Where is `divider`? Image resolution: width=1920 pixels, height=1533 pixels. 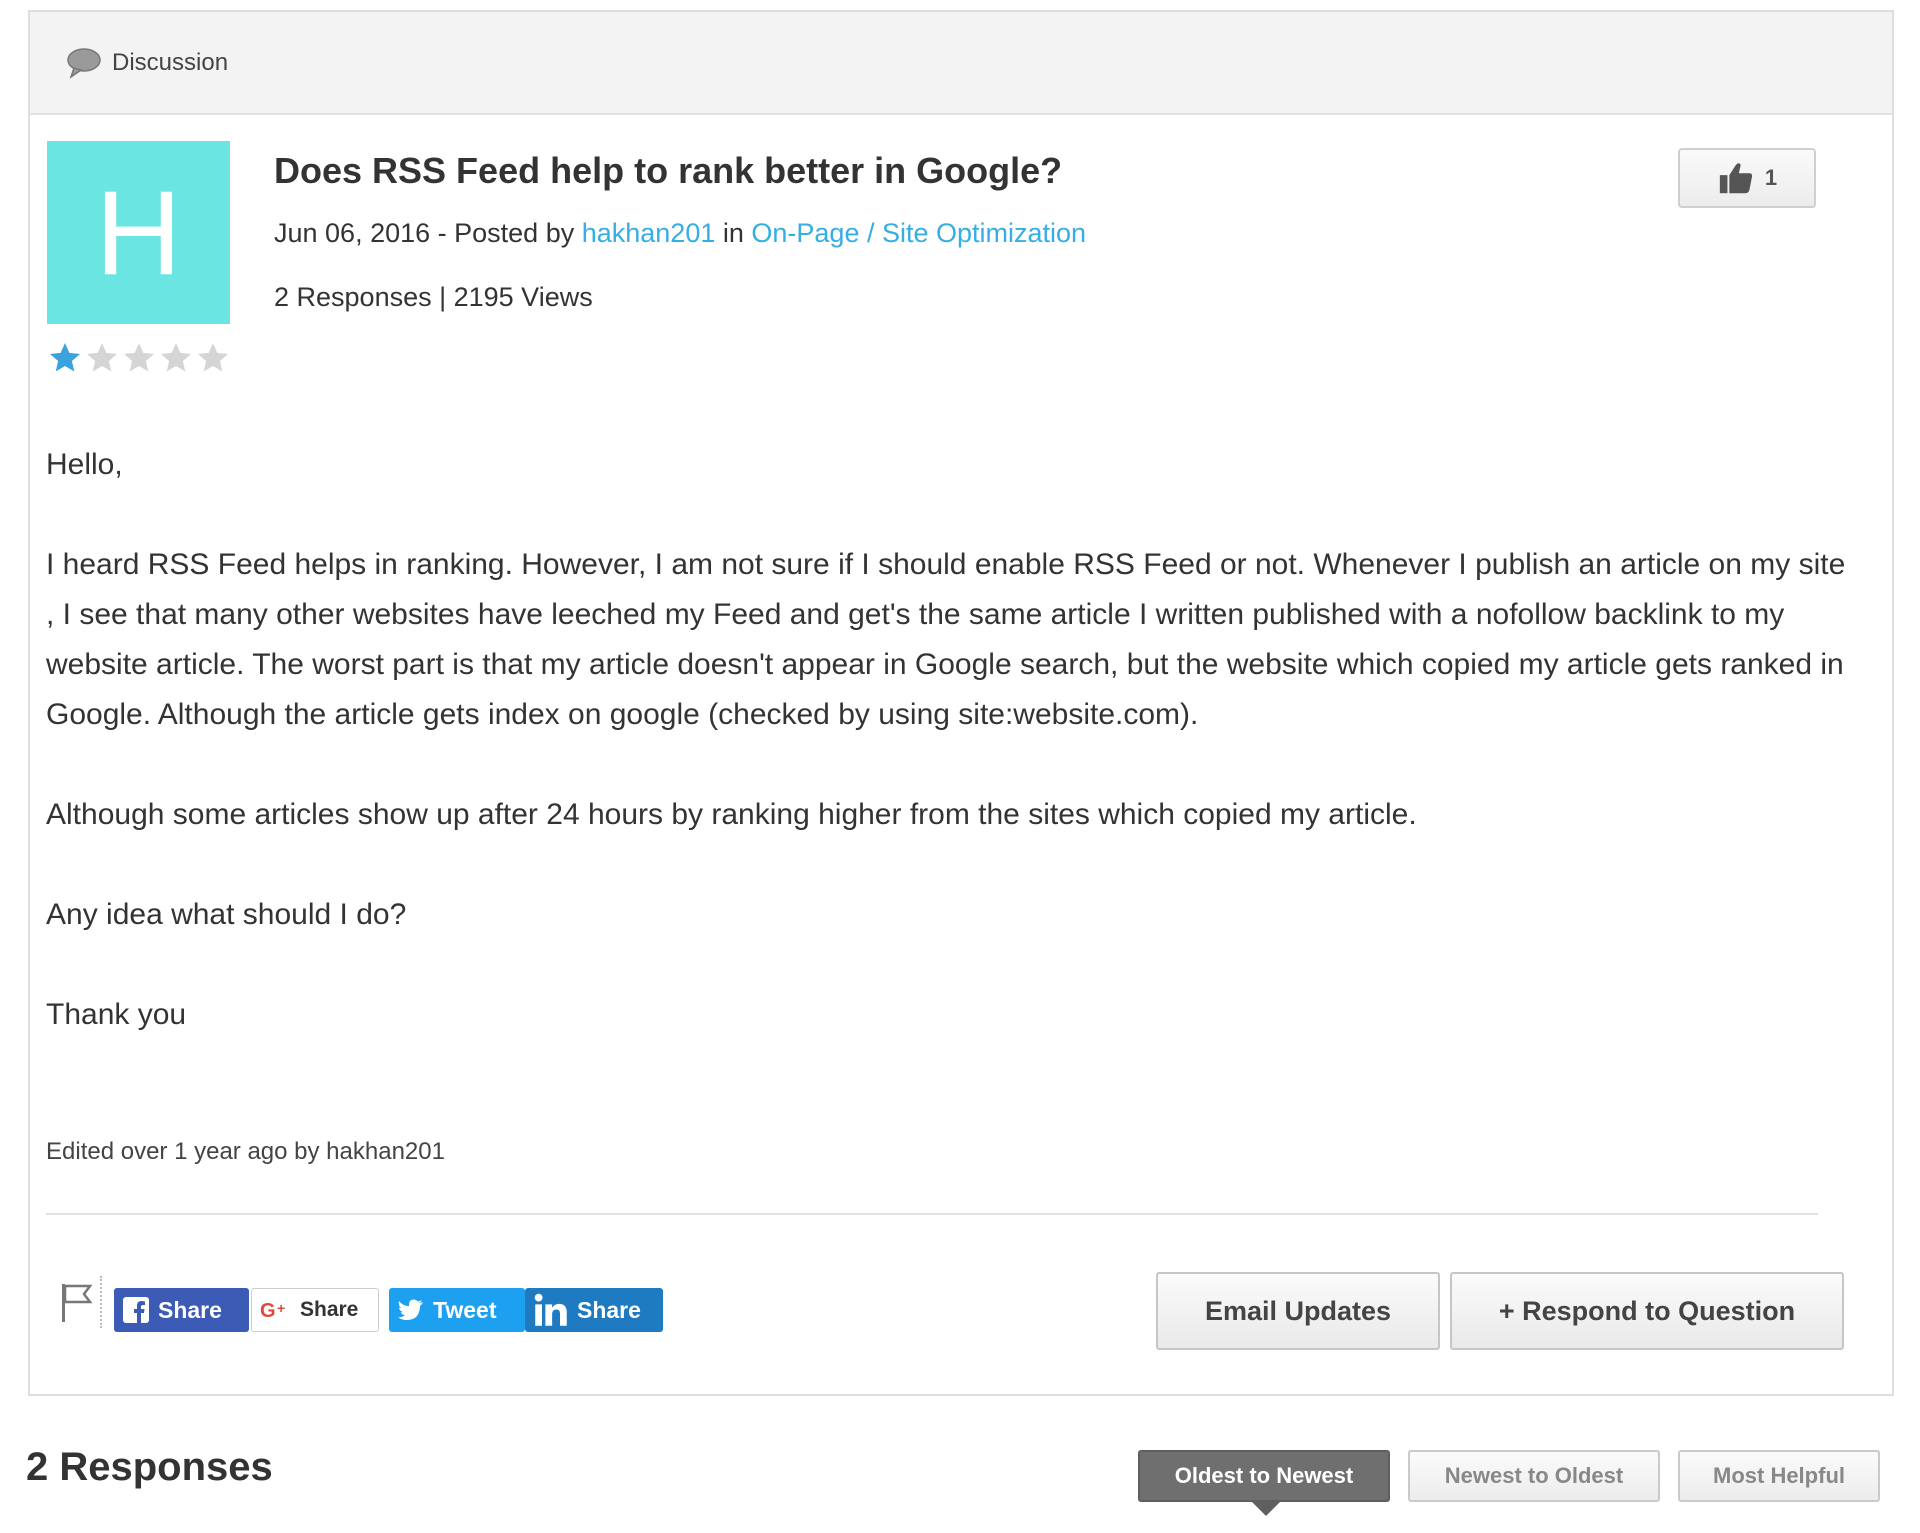 divider is located at coordinates (932, 1214).